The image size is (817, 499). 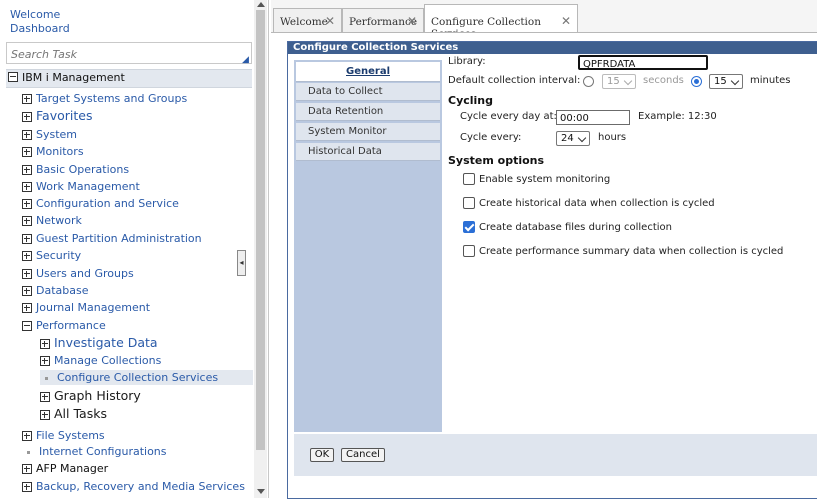 I want to click on scroll-up-arrow-icon, so click(x=261, y=4).